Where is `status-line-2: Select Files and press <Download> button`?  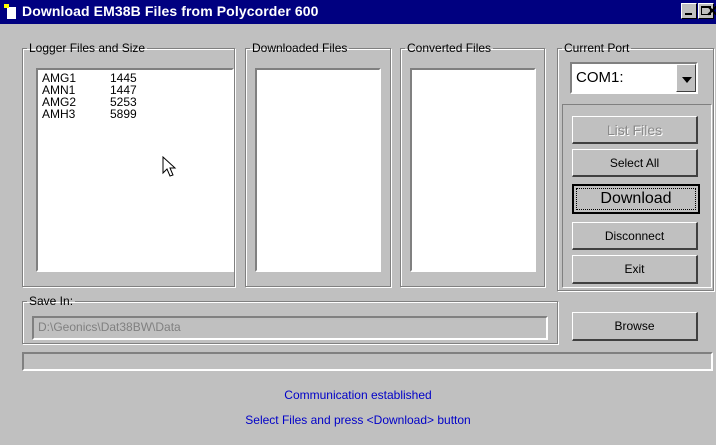 status-line-2: Select Files and press <Download> button is located at coordinates (358, 420).